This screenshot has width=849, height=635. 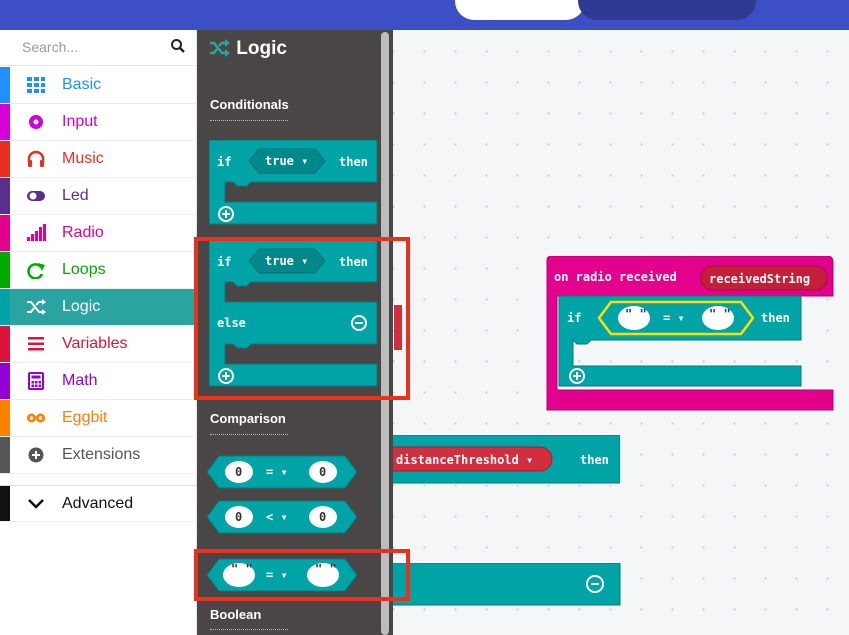 I want to click on str-right-label: " ", so click(x=720, y=314).